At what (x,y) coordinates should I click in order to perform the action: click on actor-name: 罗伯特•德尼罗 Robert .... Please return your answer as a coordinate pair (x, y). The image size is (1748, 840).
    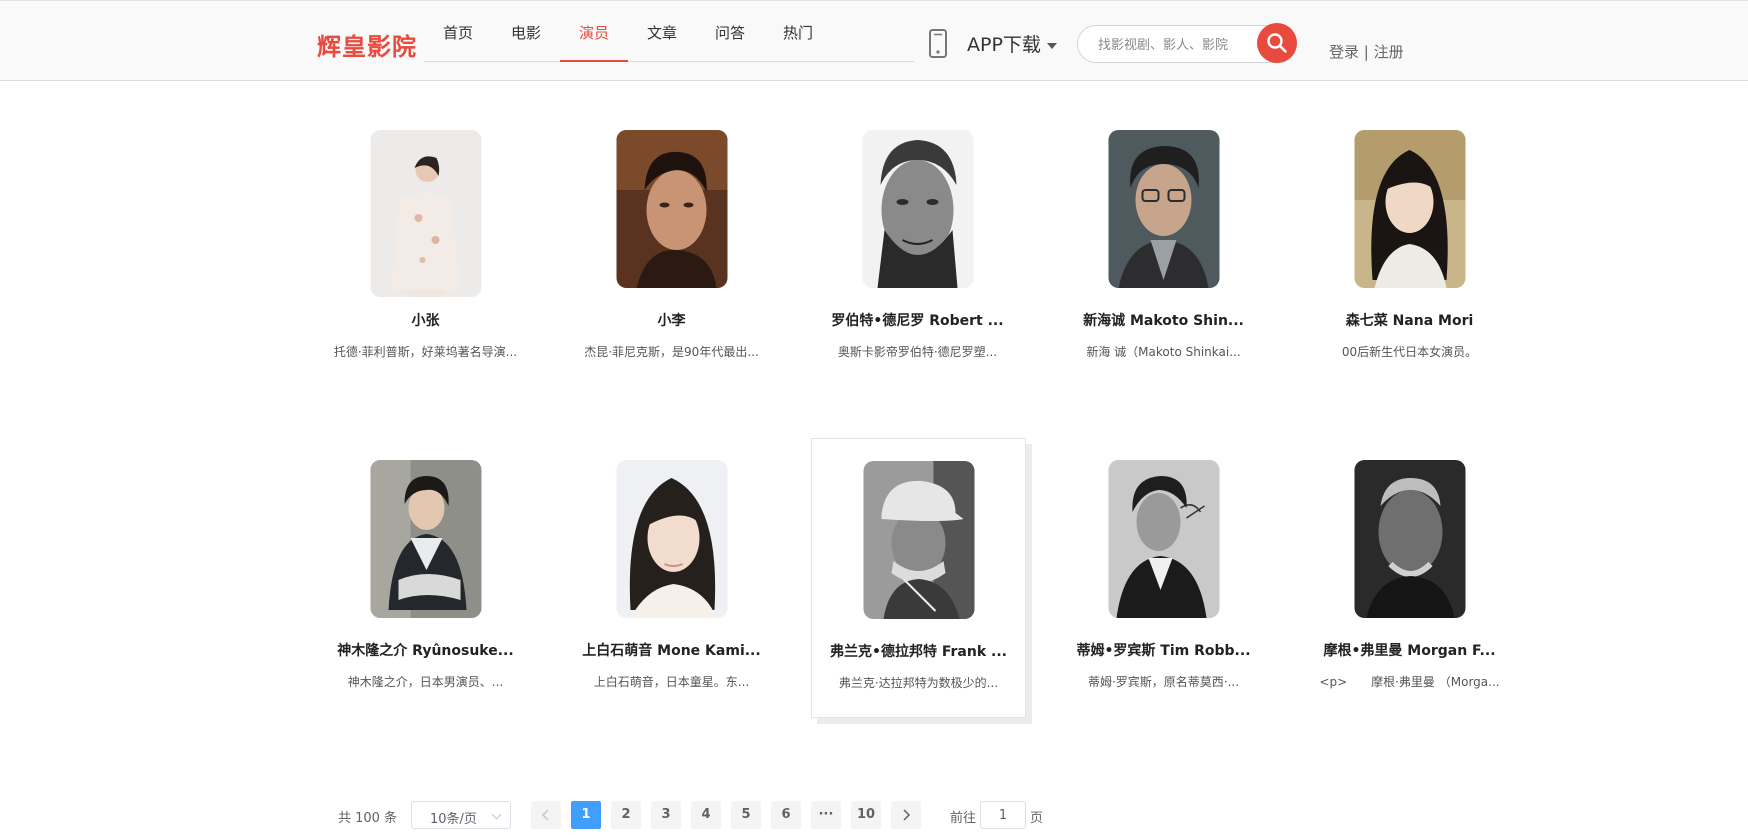
    Looking at the image, I should click on (917, 320).